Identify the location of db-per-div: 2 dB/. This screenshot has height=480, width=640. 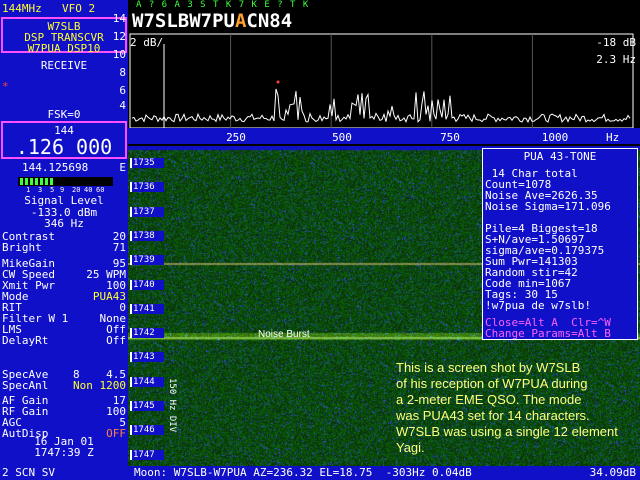
(147, 42).